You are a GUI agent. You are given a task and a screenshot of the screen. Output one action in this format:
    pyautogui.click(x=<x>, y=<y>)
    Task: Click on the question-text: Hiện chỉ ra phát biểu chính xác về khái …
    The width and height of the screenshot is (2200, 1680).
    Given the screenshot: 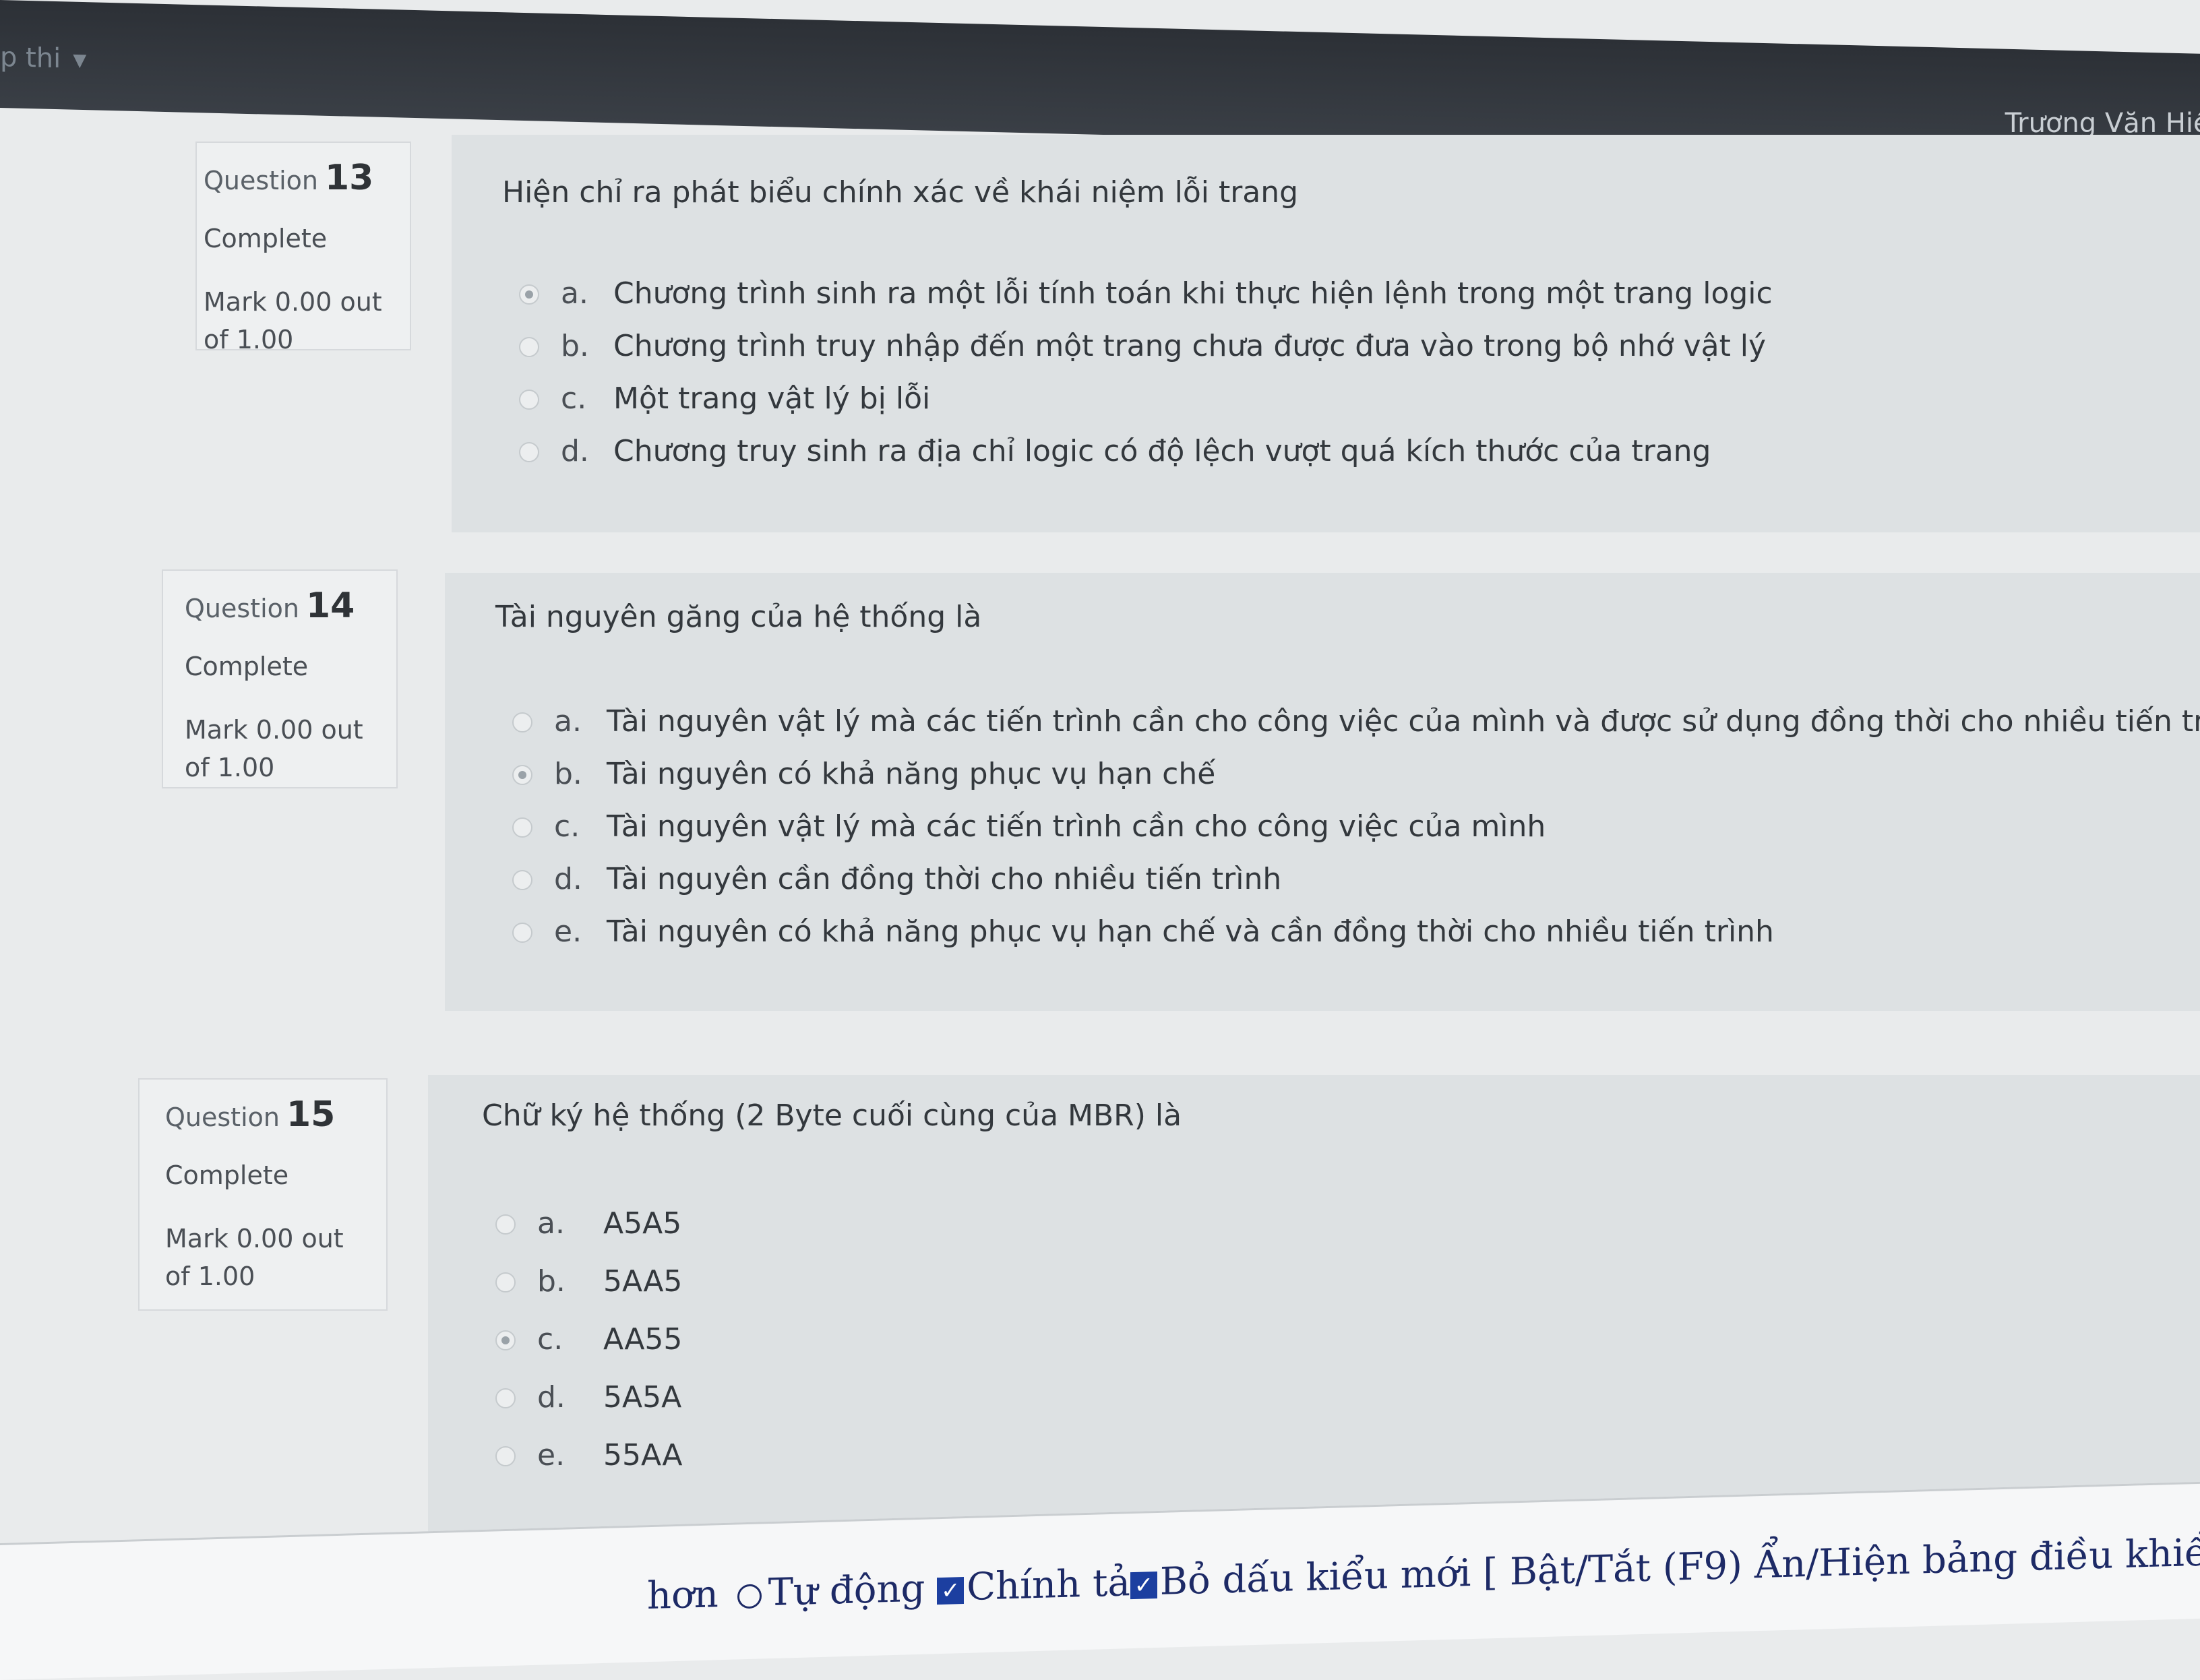 What is the action you would take?
    pyautogui.click(x=900, y=192)
    